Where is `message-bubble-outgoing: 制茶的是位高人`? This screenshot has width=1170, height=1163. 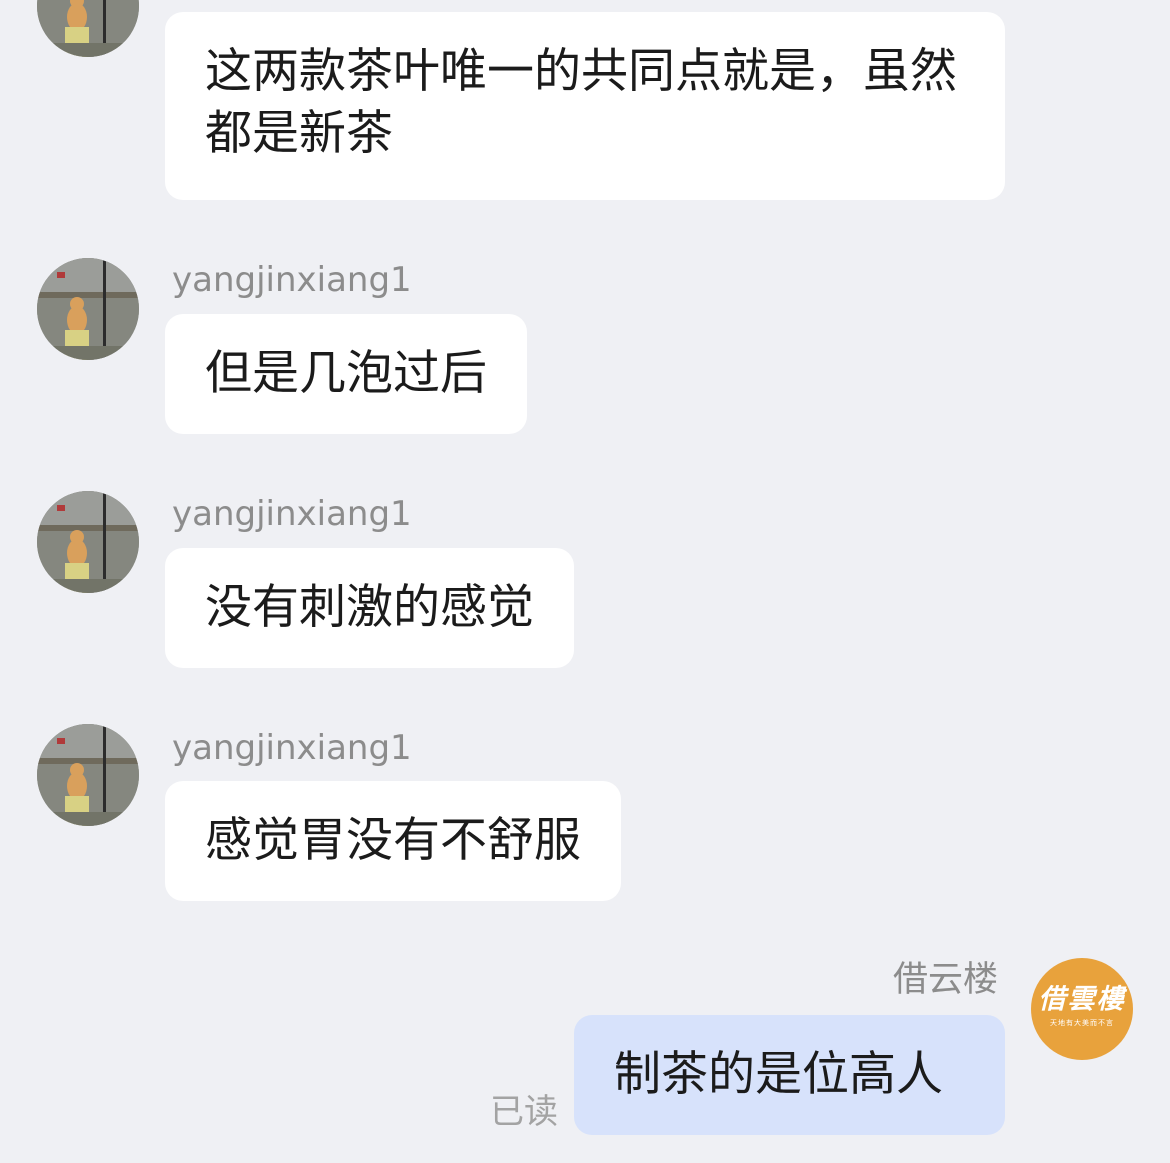 message-bubble-outgoing: 制茶的是位高人 is located at coordinates (789, 1075).